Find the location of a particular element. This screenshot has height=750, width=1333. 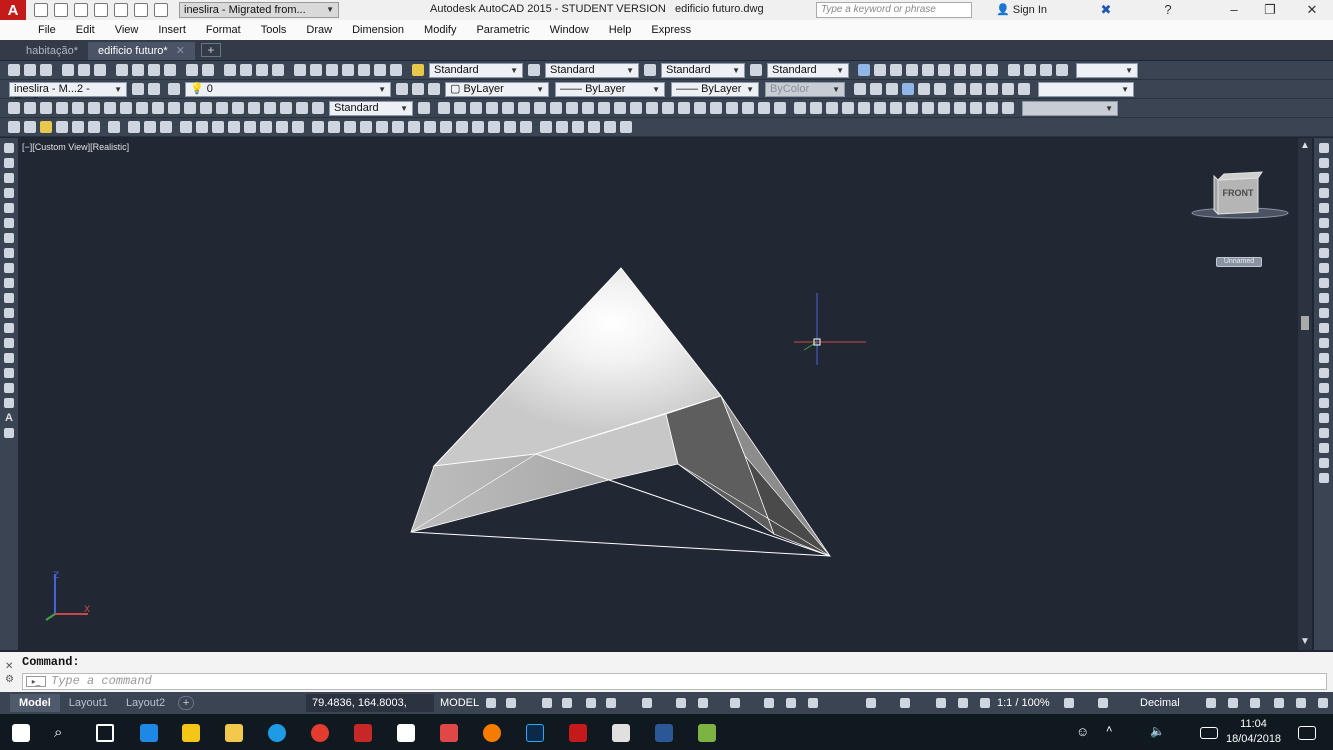

add-layout-button: + is located at coordinates (186, 703).